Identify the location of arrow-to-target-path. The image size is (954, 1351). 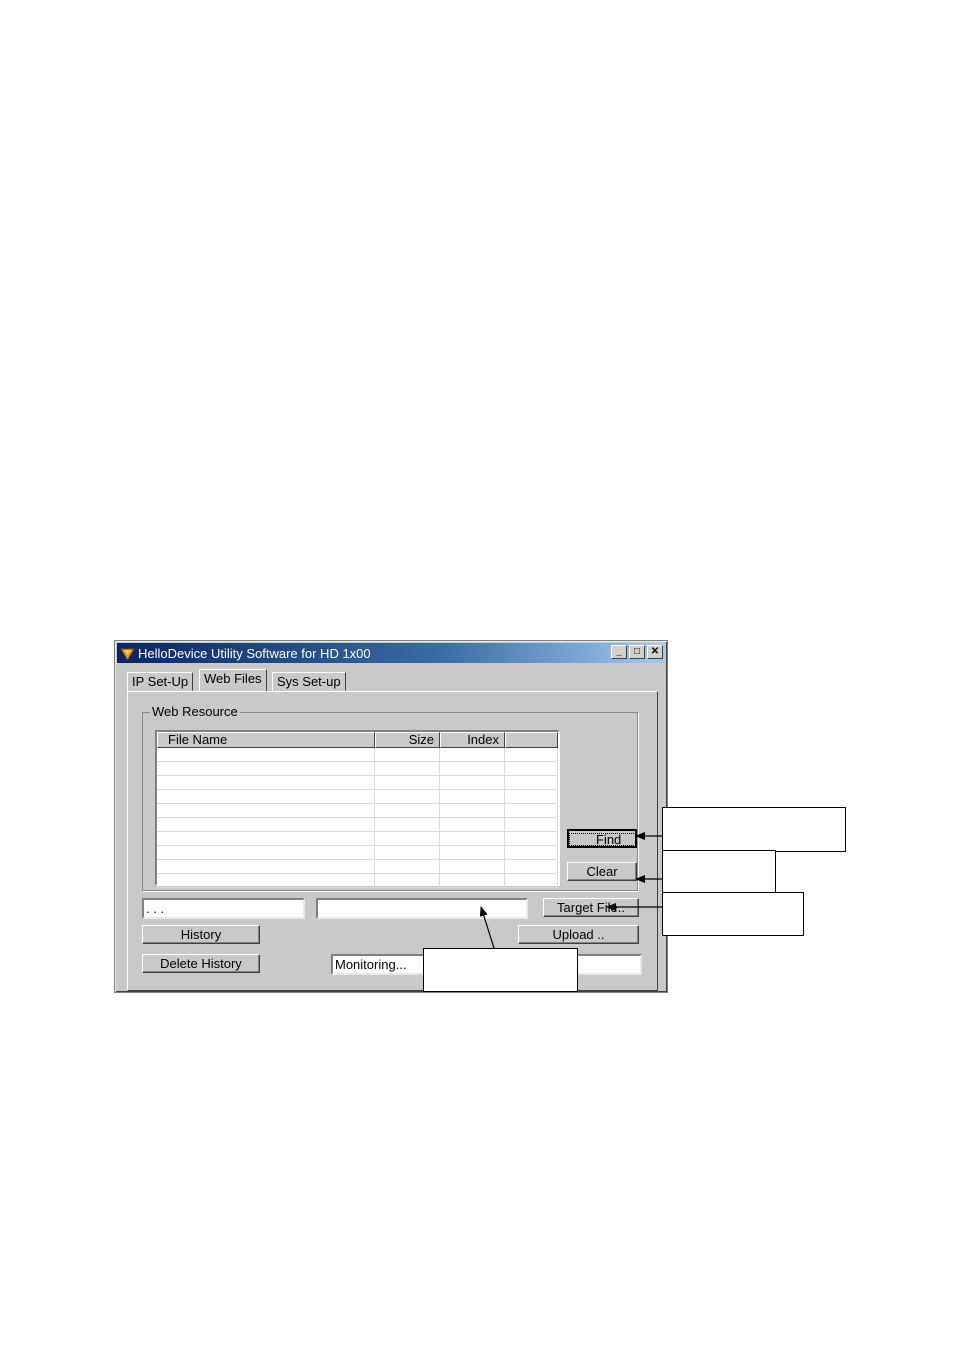
(487, 927).